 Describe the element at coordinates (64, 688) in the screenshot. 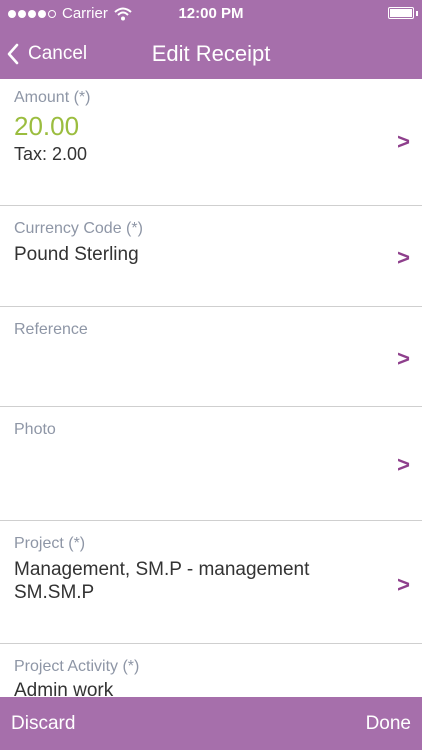

I see `project-activity-value: Admin work` at that location.